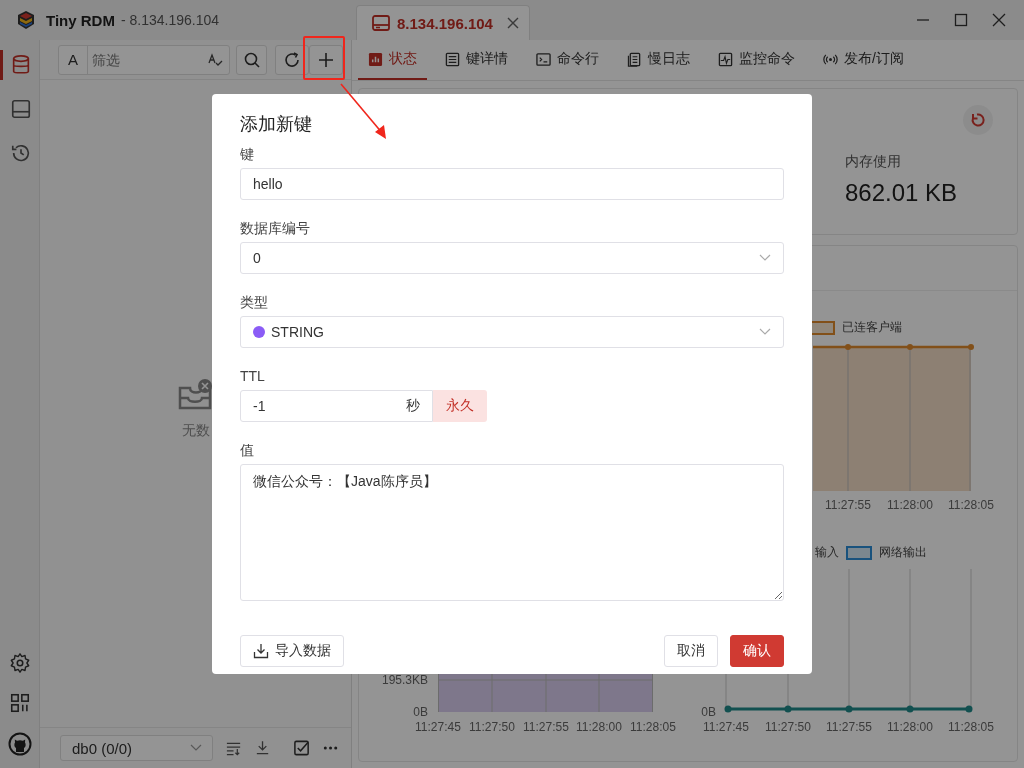  What do you see at coordinates (21, 153) in the screenshot?
I see `history-icon` at bounding box center [21, 153].